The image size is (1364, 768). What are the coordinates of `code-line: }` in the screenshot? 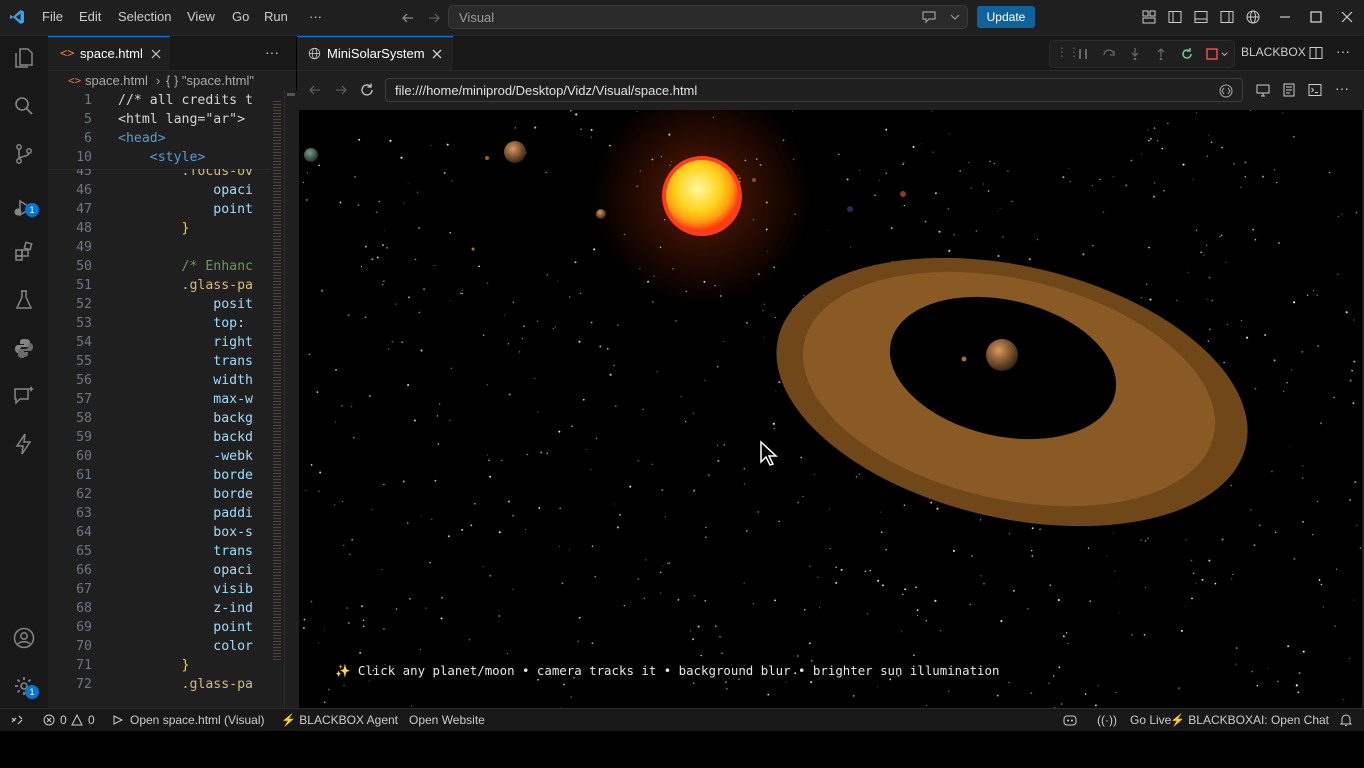 It's located at (154, 665).